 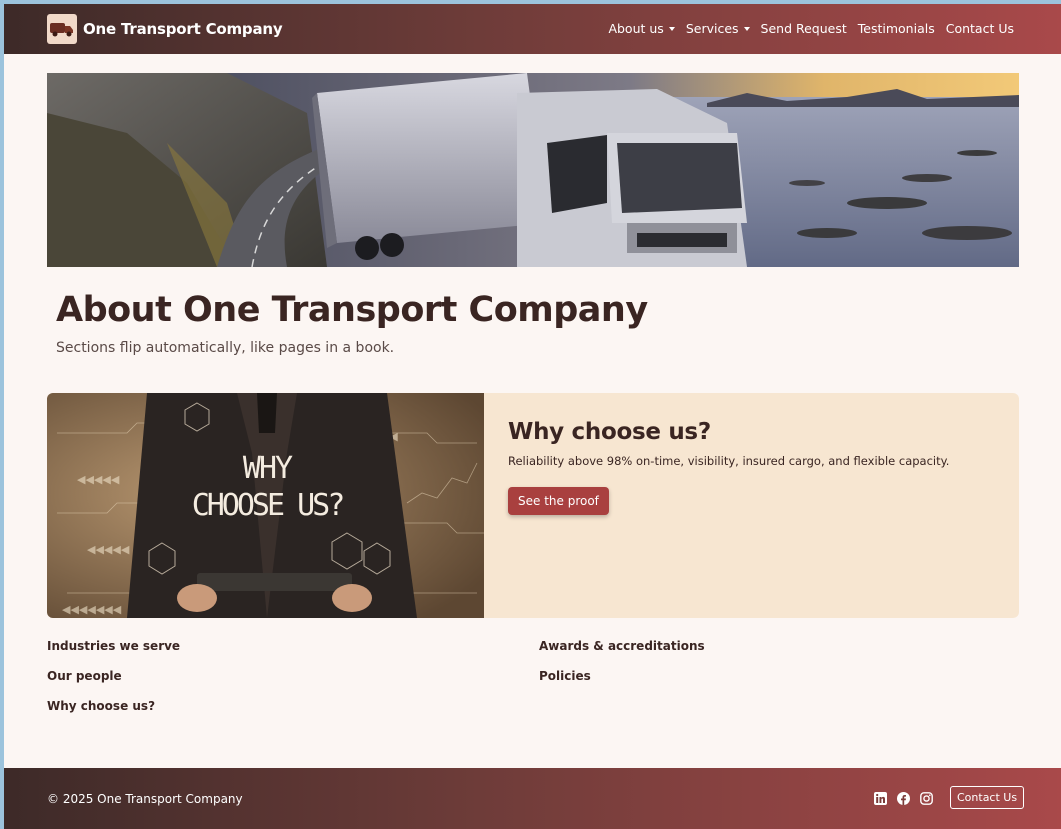 I want to click on truck-logo-icon, so click(x=62, y=29).